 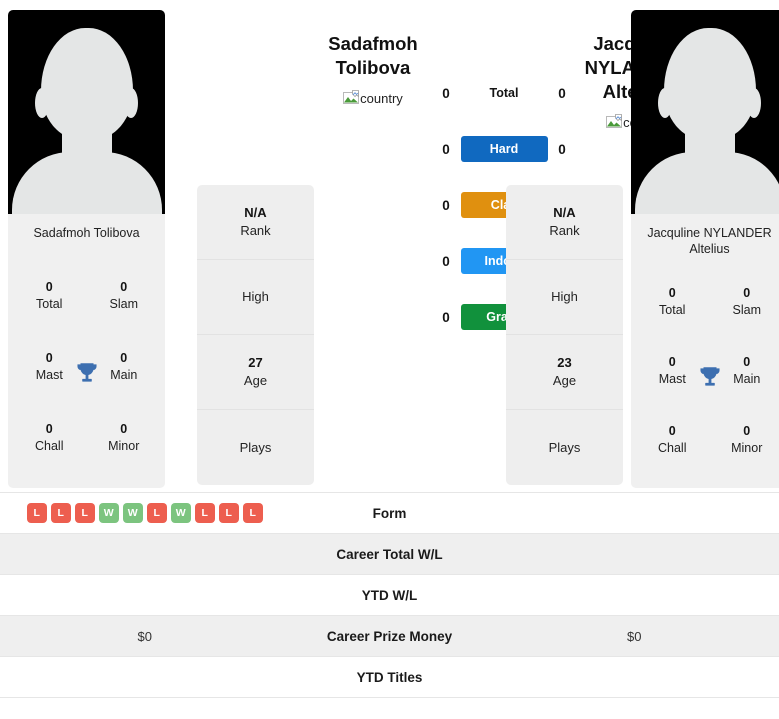 I want to click on table-row-career-prize-money: $0 Career Prize Money $0, so click(x=389, y=636).